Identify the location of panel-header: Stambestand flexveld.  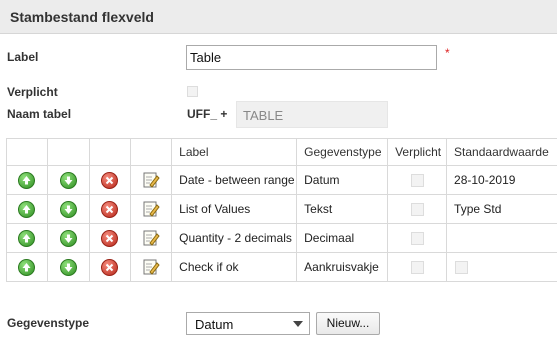
(278, 17).